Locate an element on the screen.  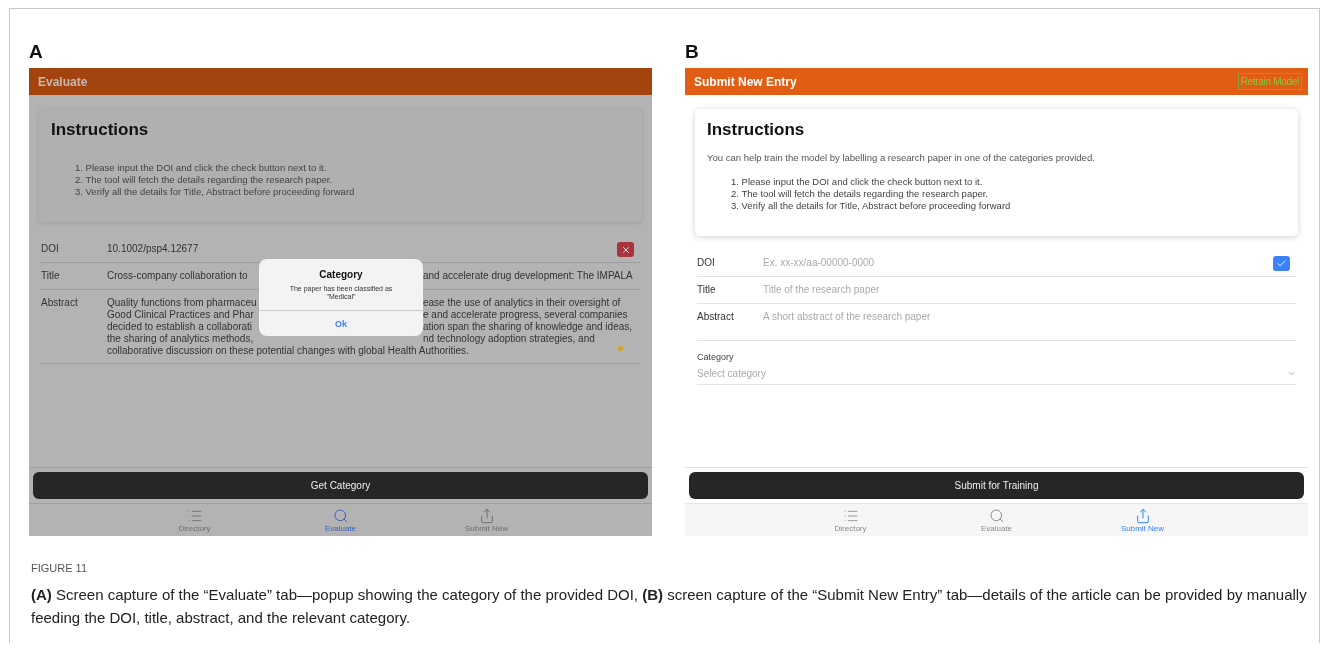
field-value: decided to establish a collaborati is located at coordinates (180, 327).